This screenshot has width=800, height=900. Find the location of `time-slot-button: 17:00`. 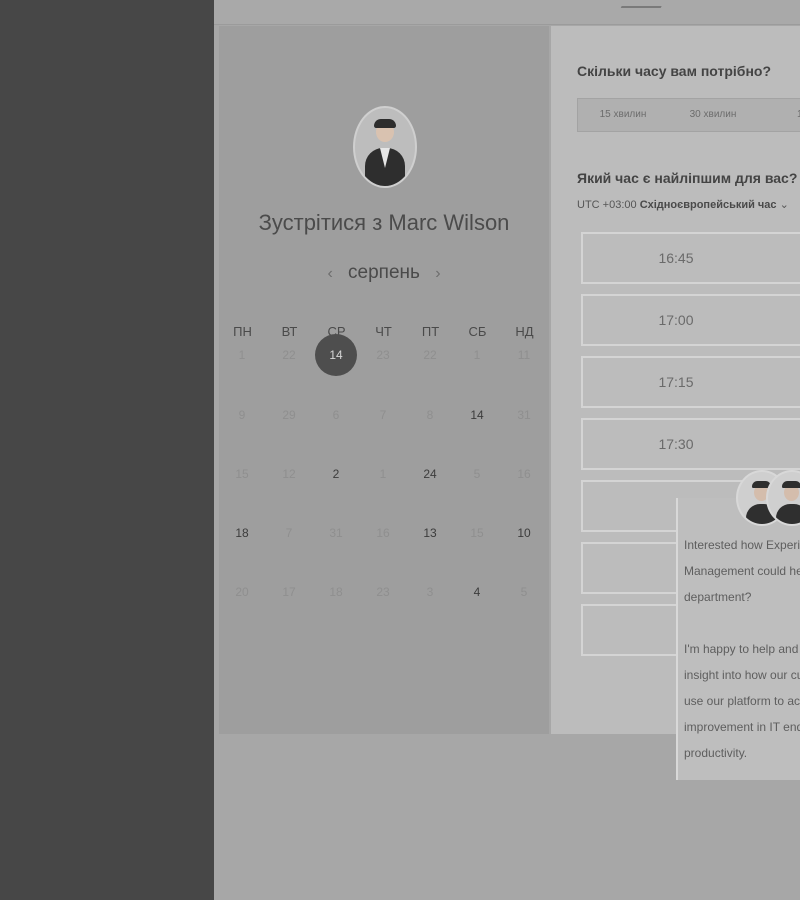

time-slot-button: 17:00 is located at coordinates (690, 320).